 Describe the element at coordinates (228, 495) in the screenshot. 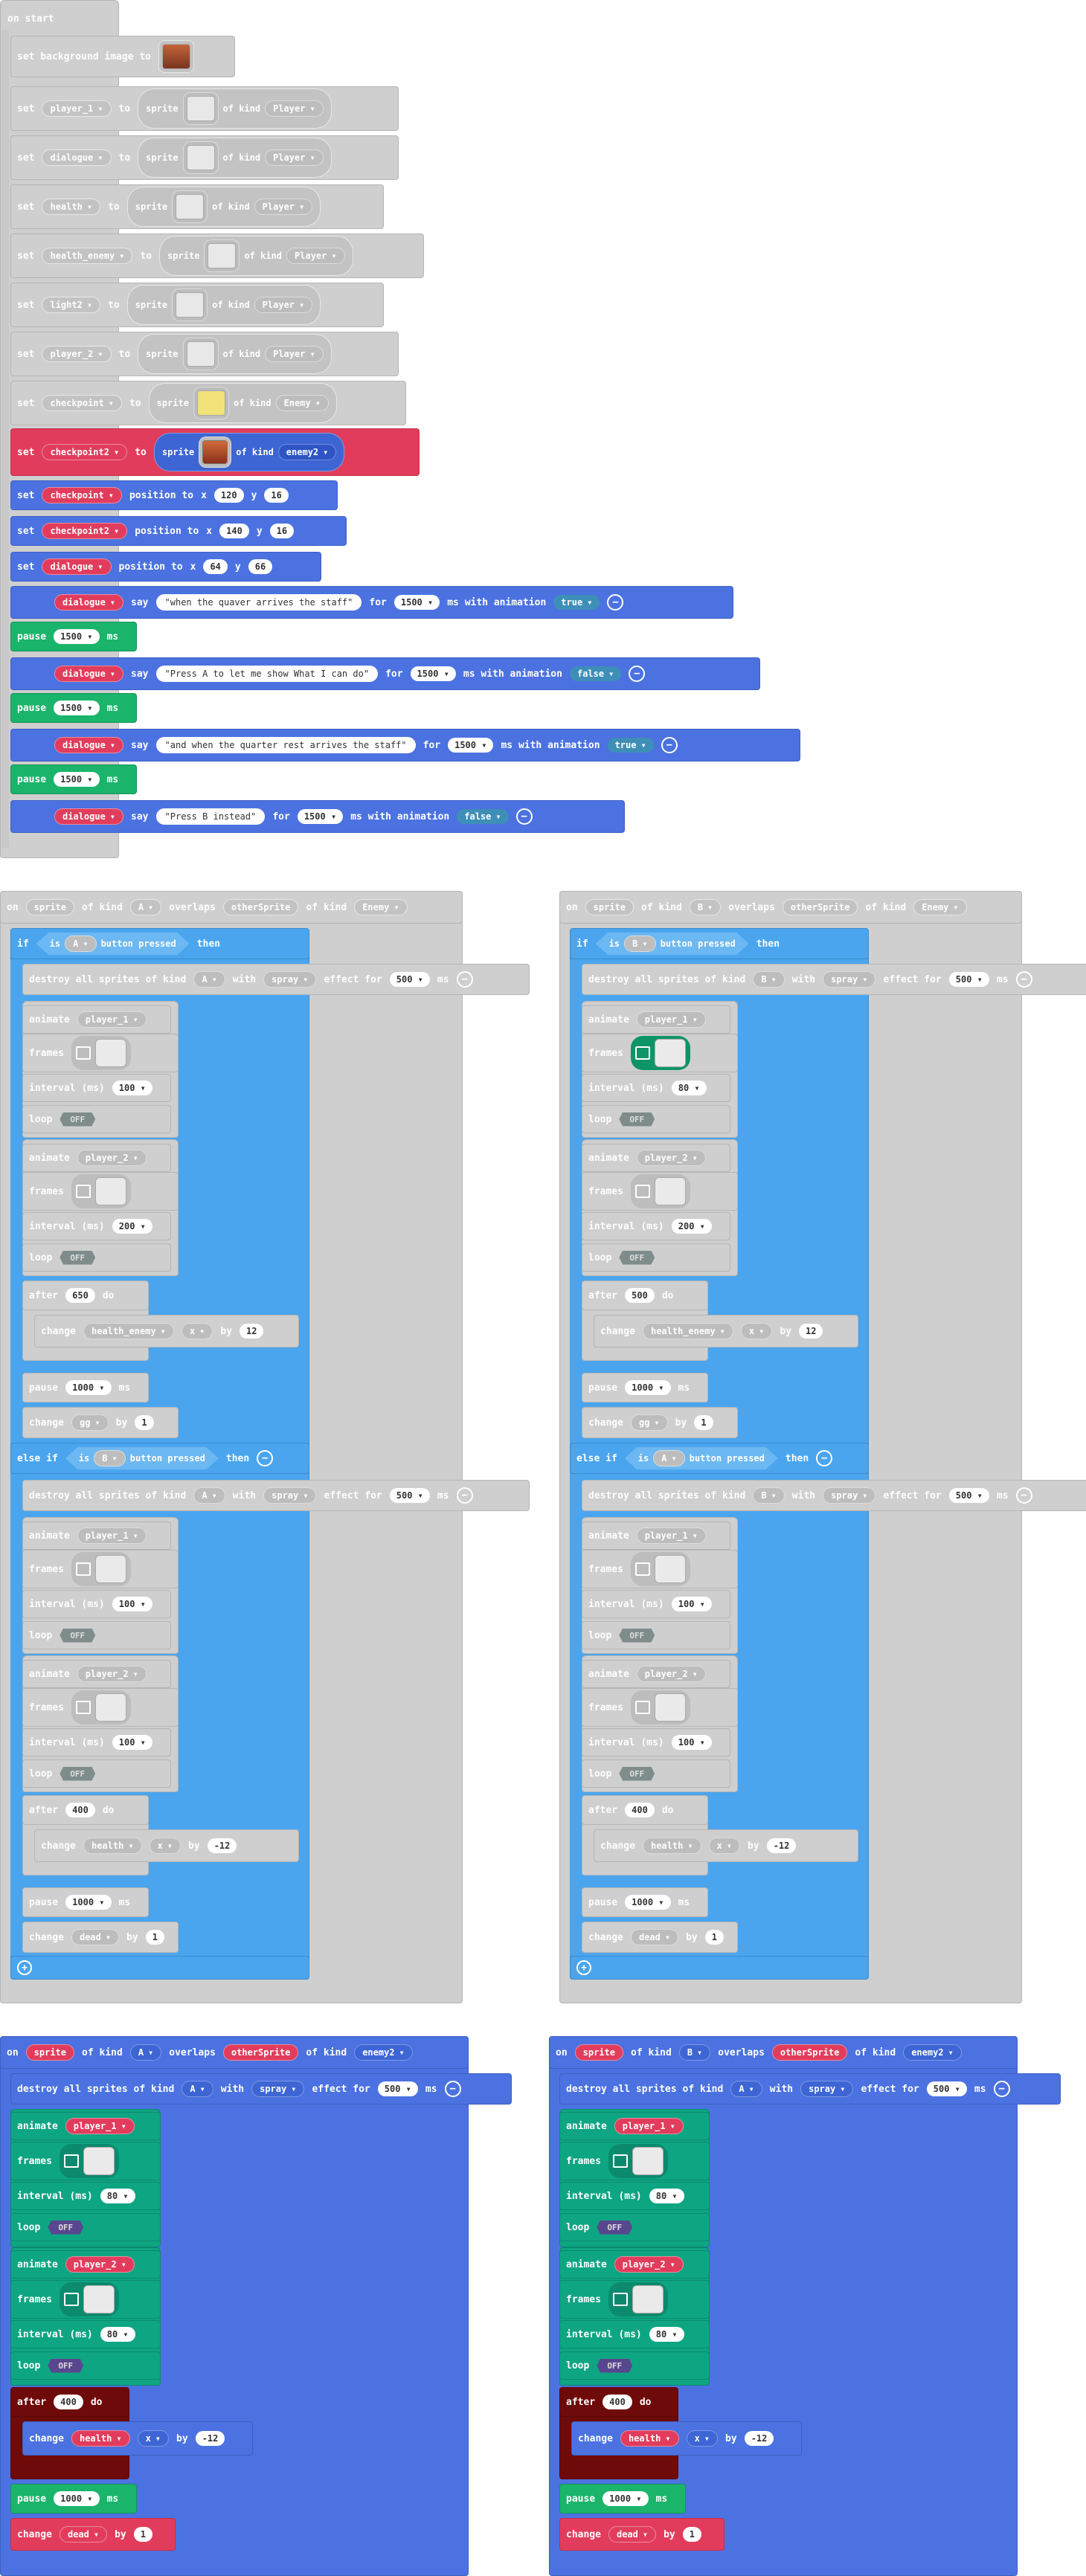

I see `x-value-input: 120` at that location.